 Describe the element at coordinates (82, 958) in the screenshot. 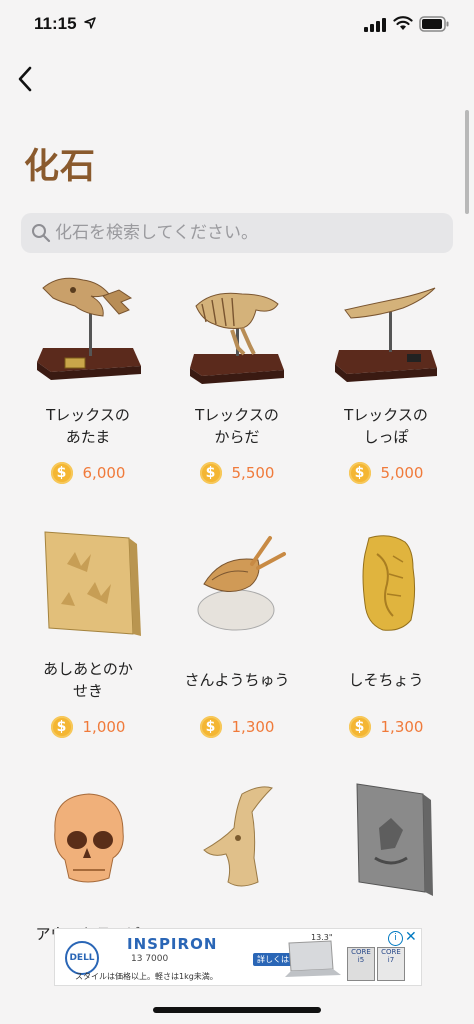

I see `dell-logo: DELL` at that location.